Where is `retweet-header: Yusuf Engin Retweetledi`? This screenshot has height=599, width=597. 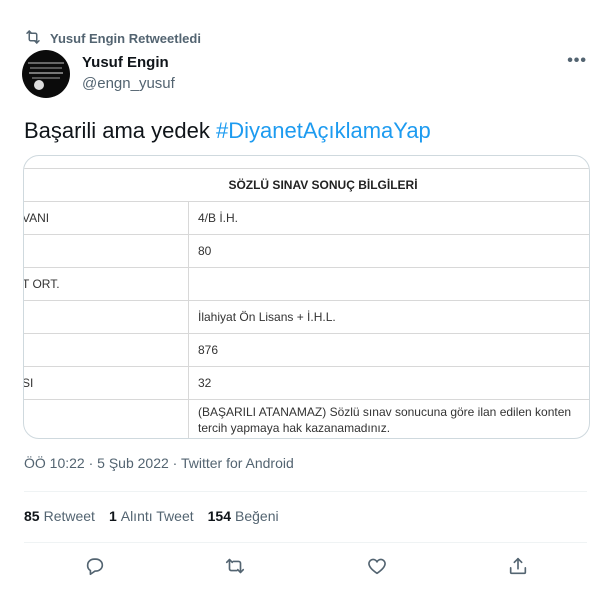
retweet-header: Yusuf Engin Retweetledi is located at coordinates (112, 38).